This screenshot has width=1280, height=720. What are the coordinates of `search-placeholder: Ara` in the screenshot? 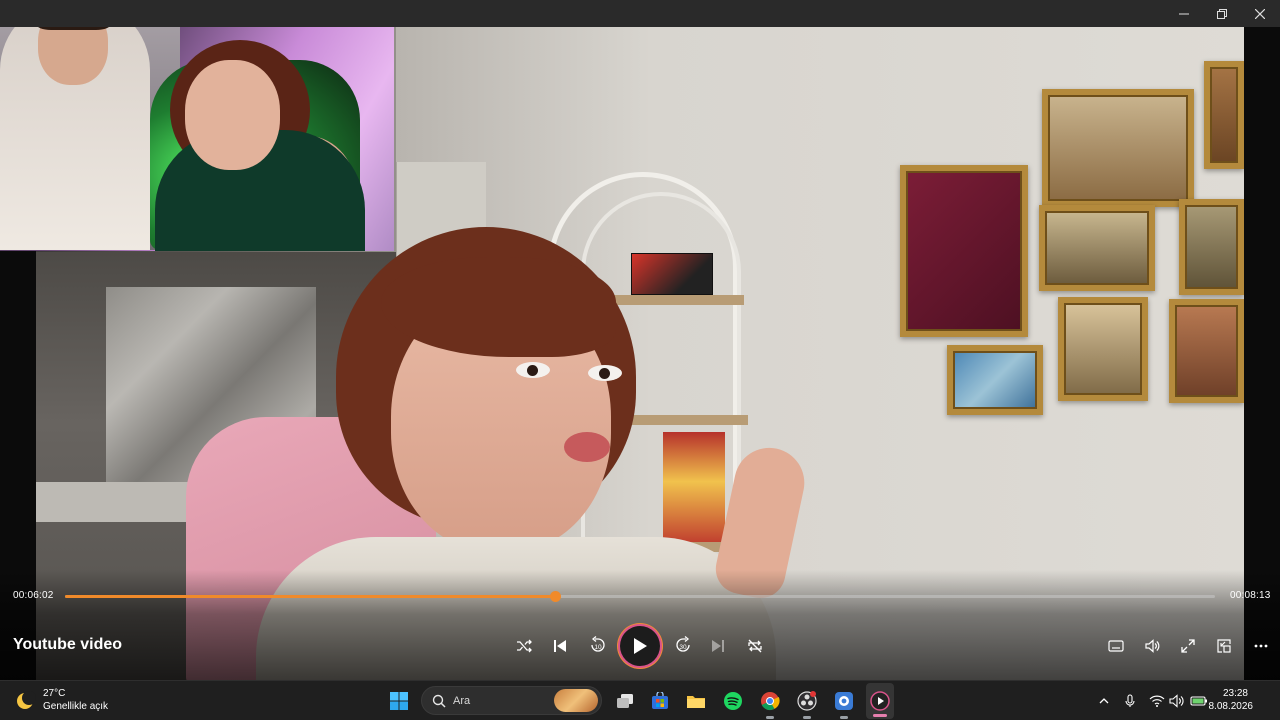 It's located at (462, 701).